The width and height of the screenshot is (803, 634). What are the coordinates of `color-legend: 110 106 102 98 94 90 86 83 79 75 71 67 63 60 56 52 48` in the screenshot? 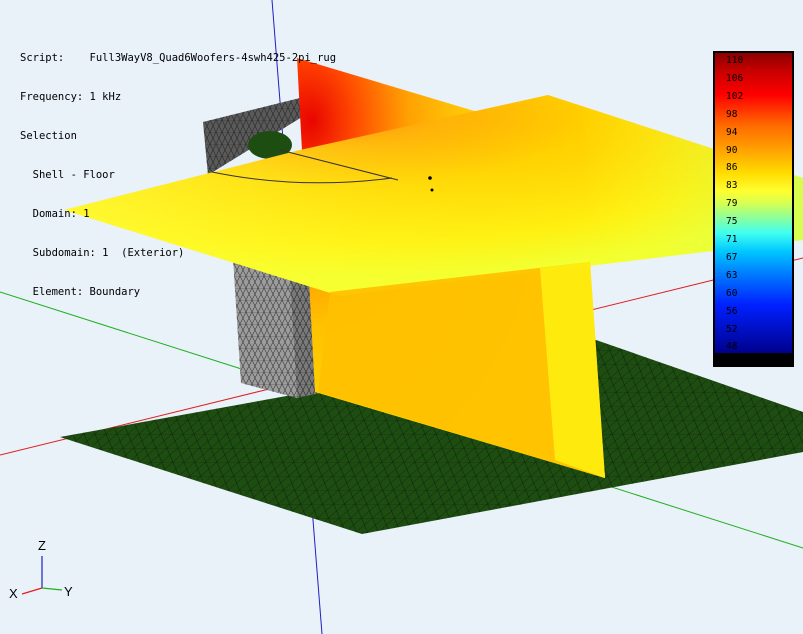 It's located at (753, 209).